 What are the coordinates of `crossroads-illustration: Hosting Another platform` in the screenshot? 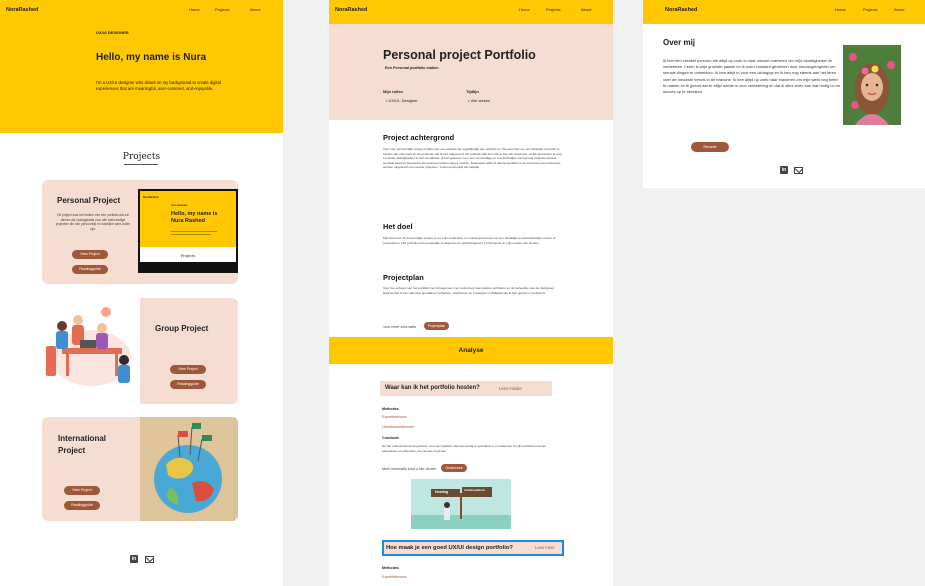 It's located at (461, 504).